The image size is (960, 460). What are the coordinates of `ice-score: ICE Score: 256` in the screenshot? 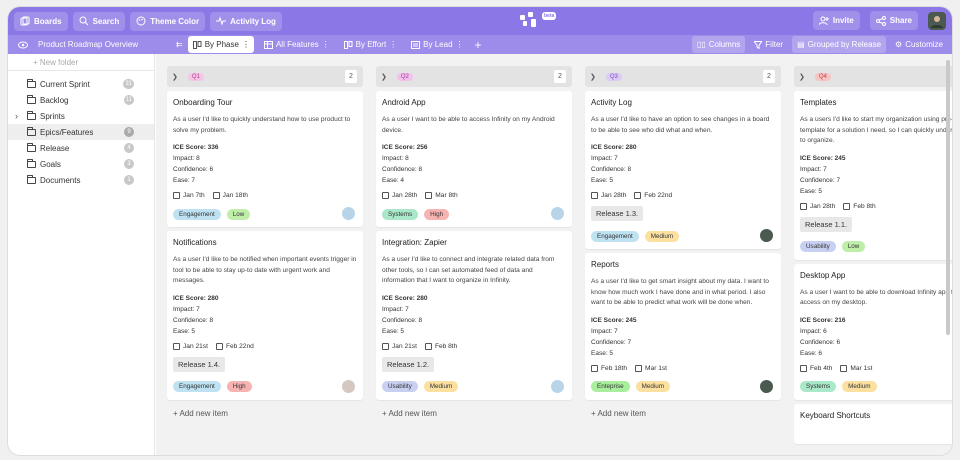 It's located at (405, 147).